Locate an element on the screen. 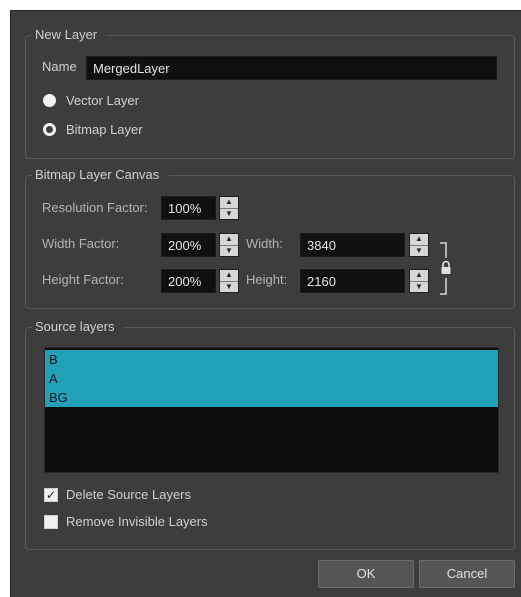 The width and height of the screenshot is (521, 597). width-input is located at coordinates (352, 245).